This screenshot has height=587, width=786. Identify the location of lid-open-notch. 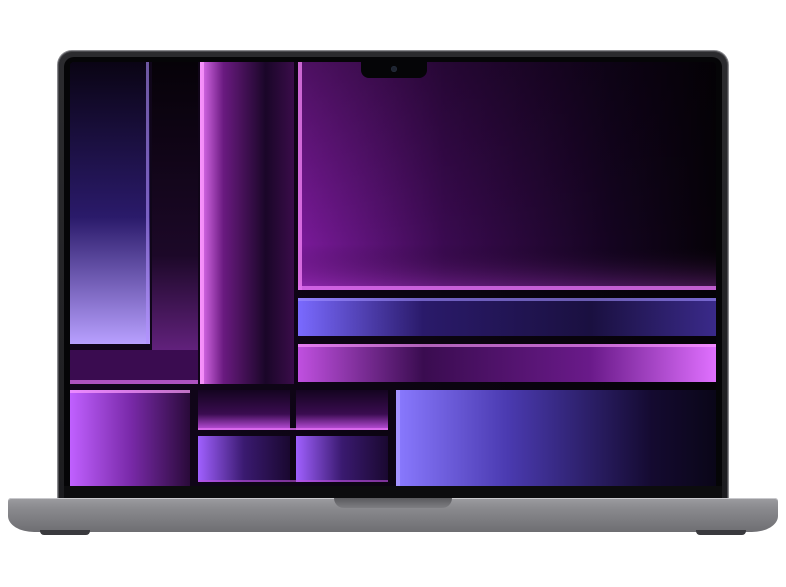
(393, 503).